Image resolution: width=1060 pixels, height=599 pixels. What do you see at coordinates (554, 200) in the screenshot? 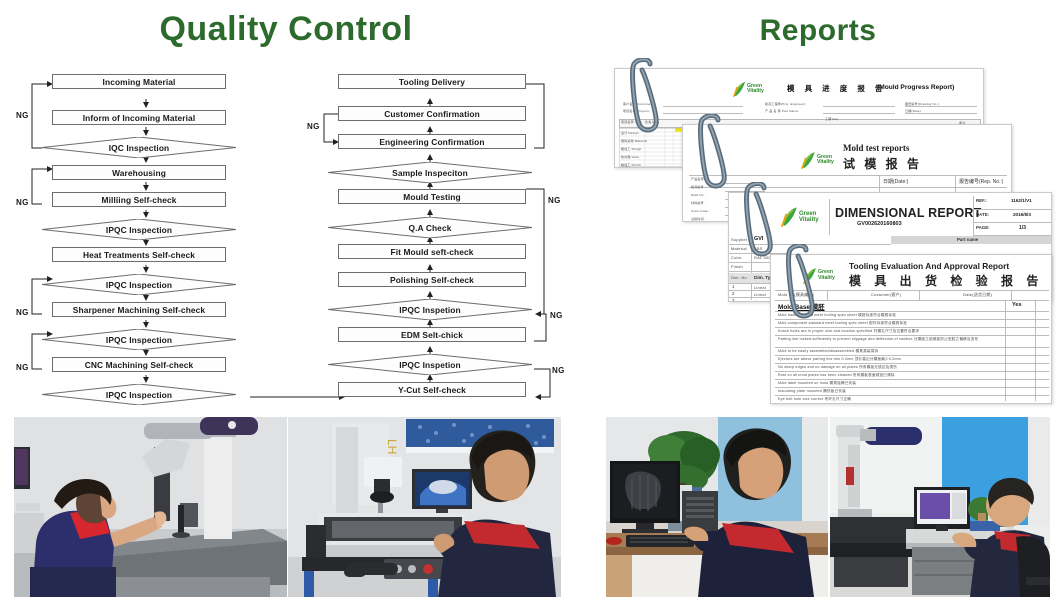
I see `ng-label-6: NG` at bounding box center [554, 200].